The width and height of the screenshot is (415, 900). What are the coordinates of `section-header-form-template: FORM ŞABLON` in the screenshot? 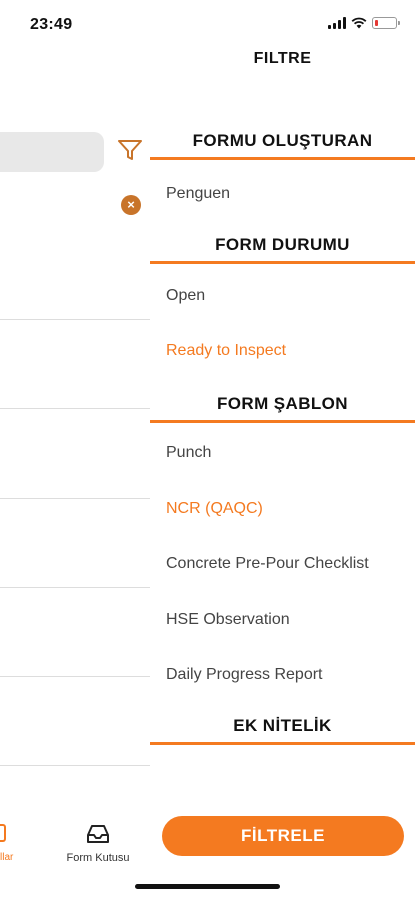 It's located at (282, 406).